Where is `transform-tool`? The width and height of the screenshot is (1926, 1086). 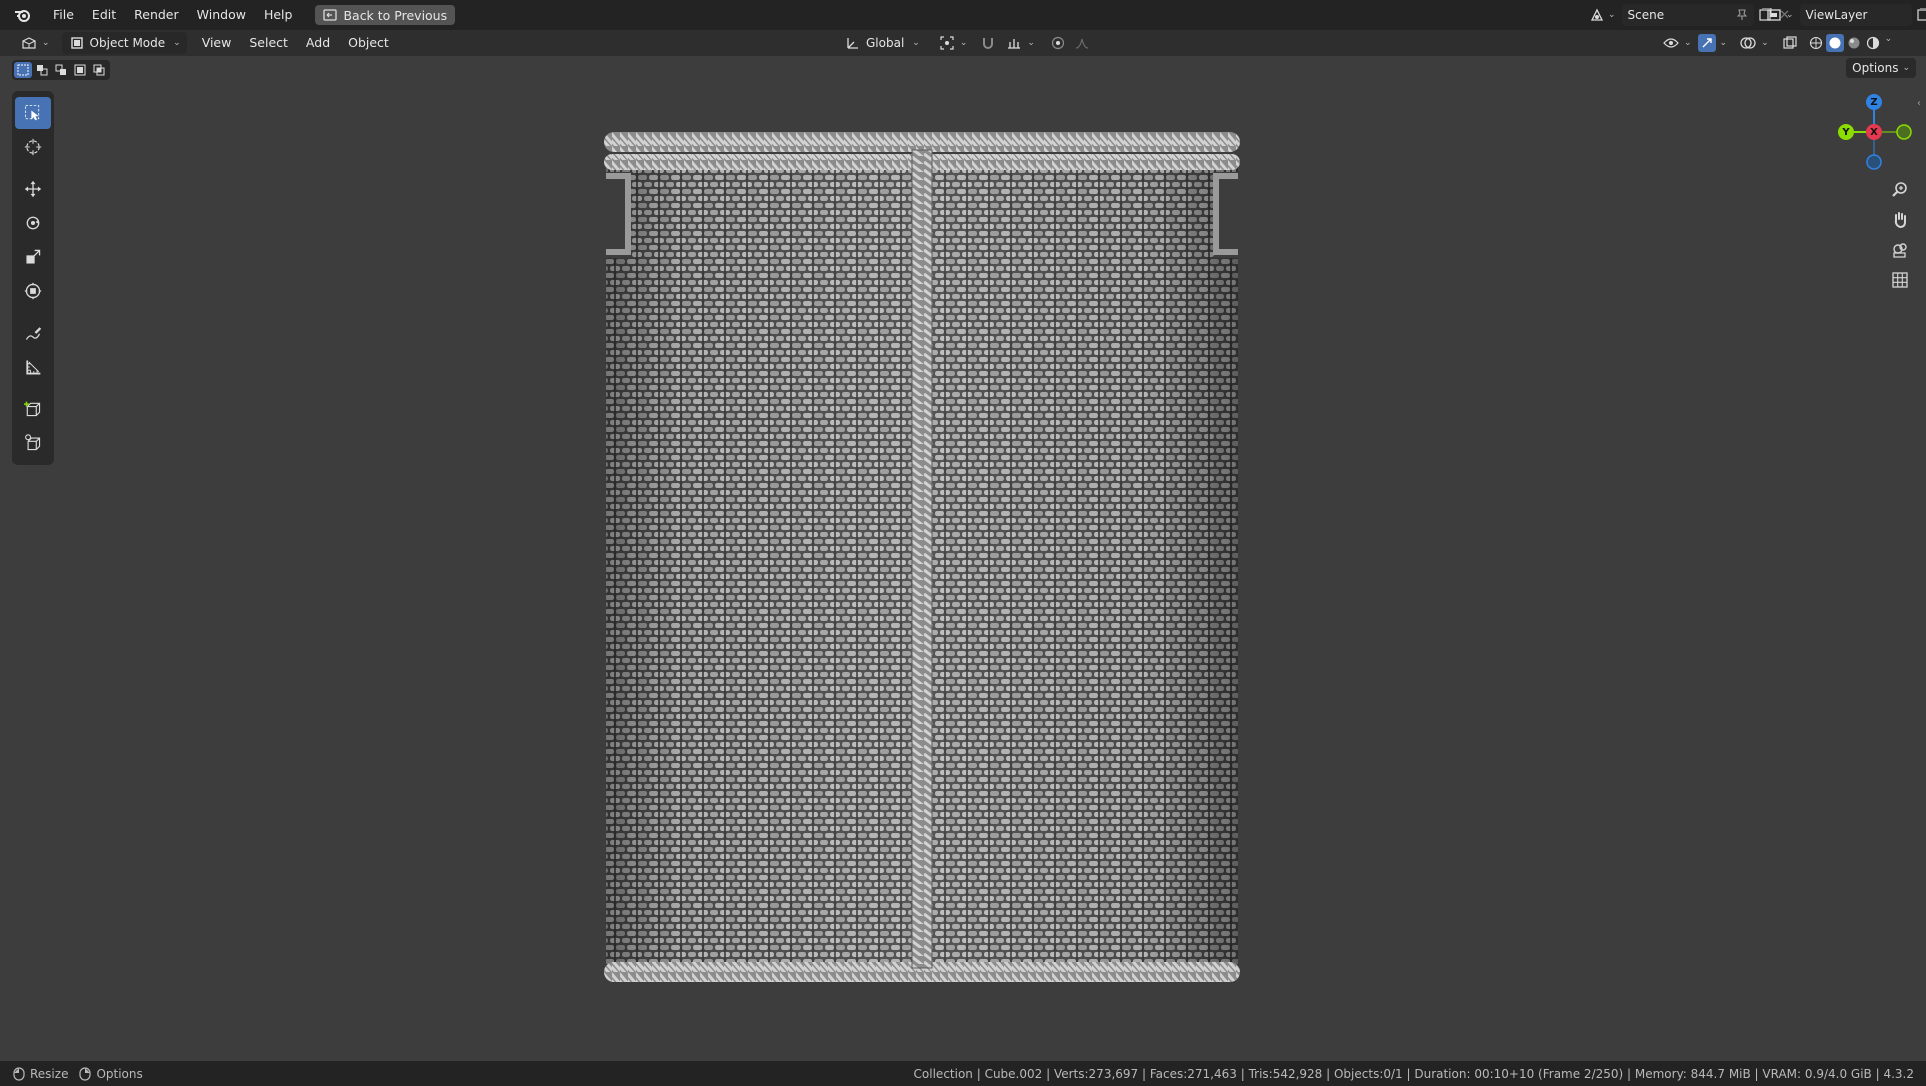 transform-tool is located at coordinates (33, 291).